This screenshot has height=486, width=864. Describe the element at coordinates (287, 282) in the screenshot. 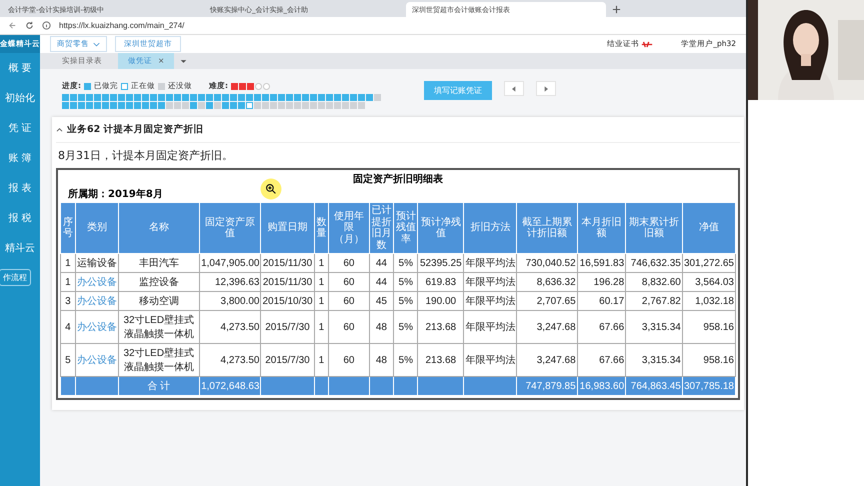

I see `table-cell: 2015/11/30` at that location.